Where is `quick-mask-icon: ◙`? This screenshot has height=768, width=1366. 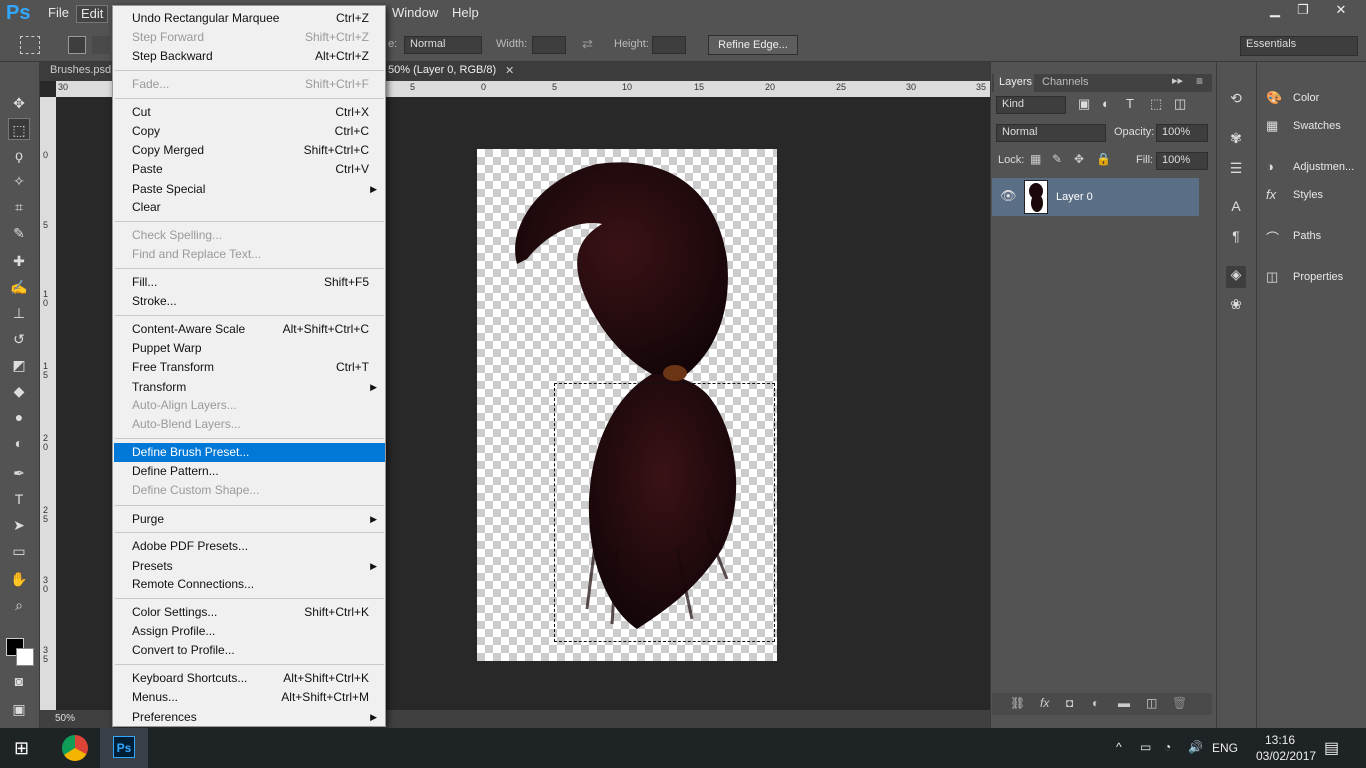
quick-mask-icon: ◙ is located at coordinates (19, 681).